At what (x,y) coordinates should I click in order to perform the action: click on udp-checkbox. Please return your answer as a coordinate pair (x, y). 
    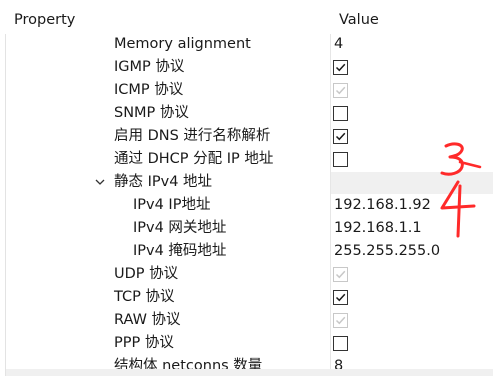
    Looking at the image, I should click on (340, 274).